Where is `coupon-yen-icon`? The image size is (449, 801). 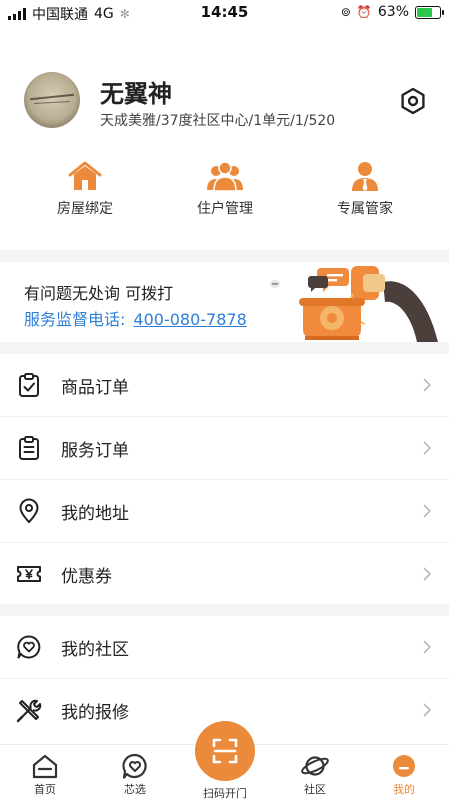
coupon-yen-icon is located at coordinates (29, 574).